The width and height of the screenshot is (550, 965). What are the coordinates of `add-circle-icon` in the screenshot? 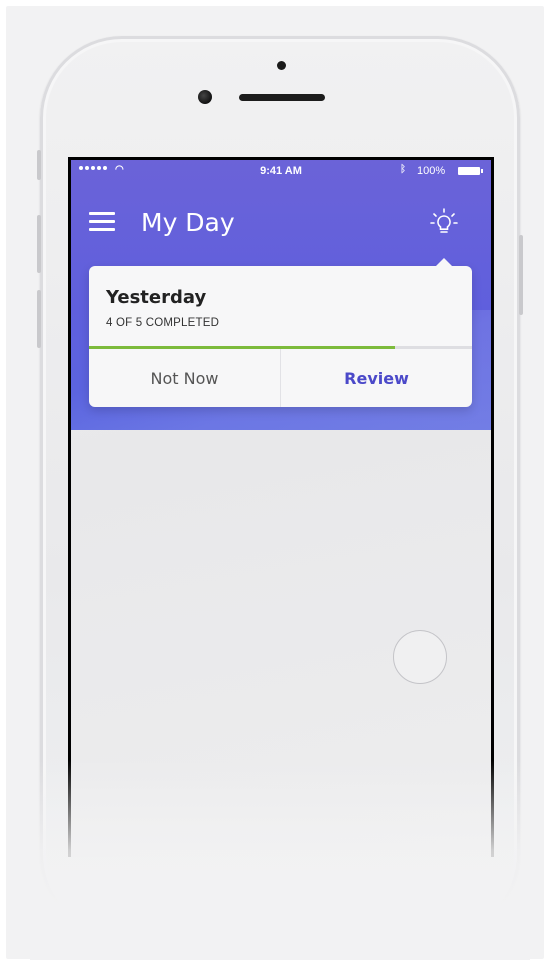 It's located at (420, 657).